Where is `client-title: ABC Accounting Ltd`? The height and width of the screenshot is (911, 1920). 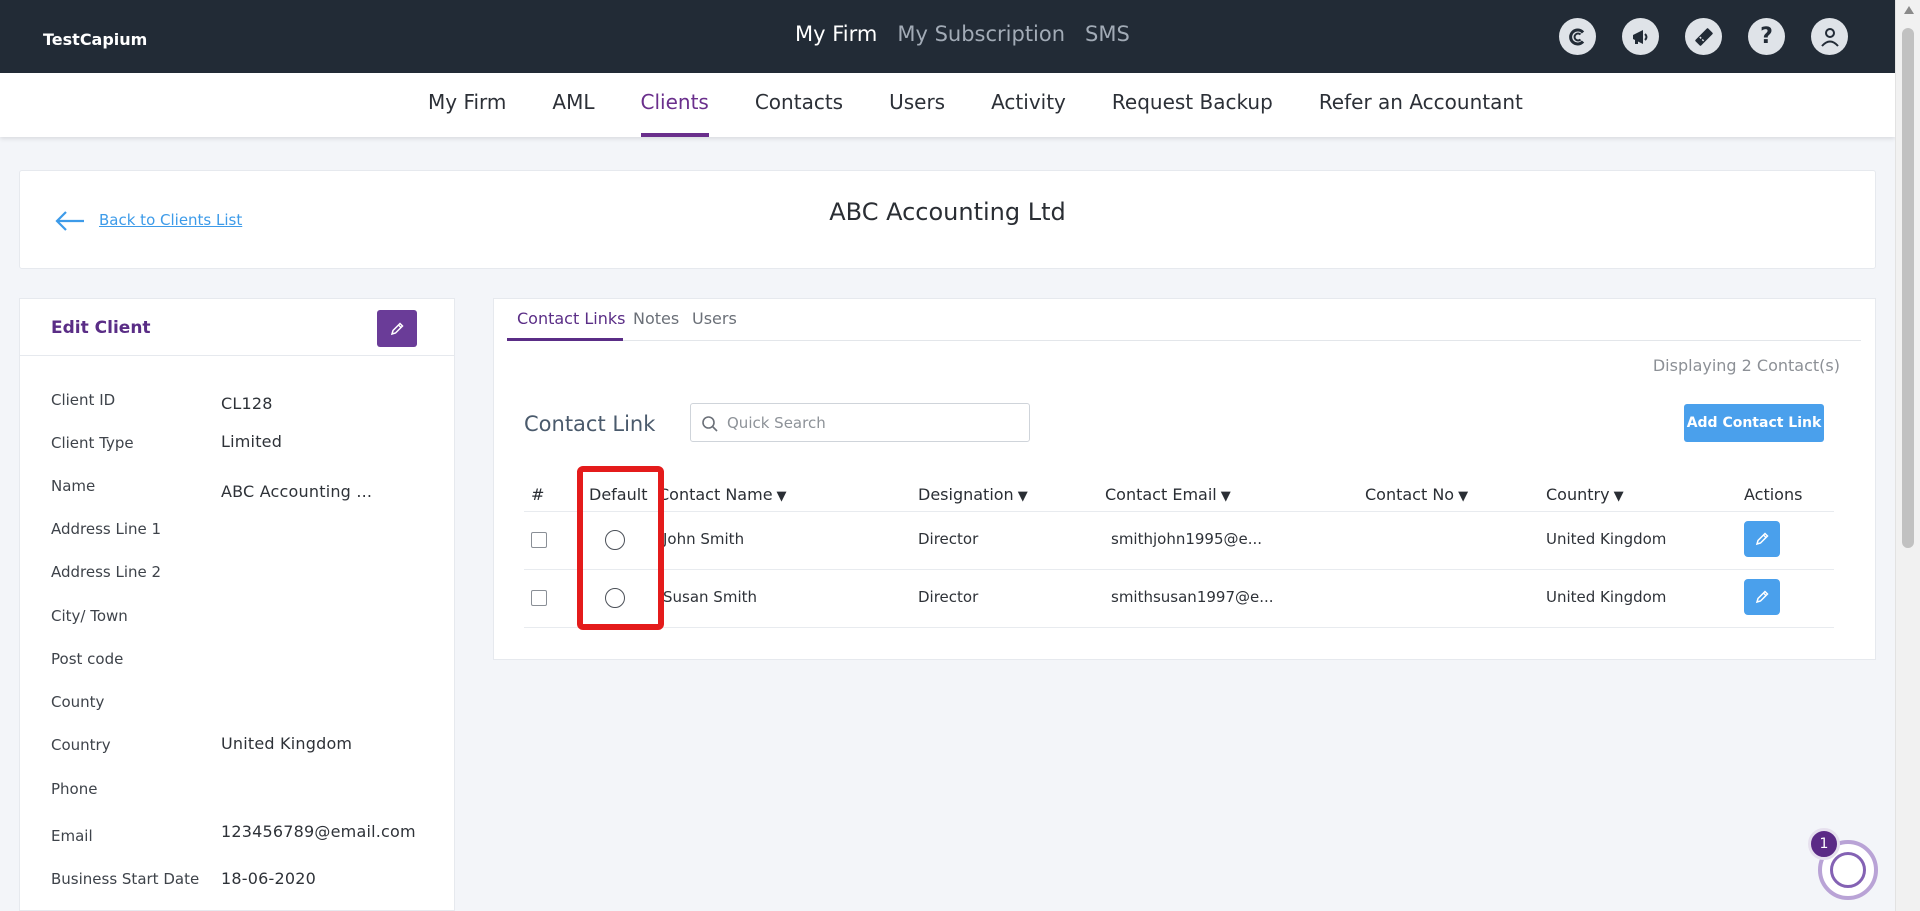
client-title: ABC Accounting Ltd is located at coordinates (947, 212).